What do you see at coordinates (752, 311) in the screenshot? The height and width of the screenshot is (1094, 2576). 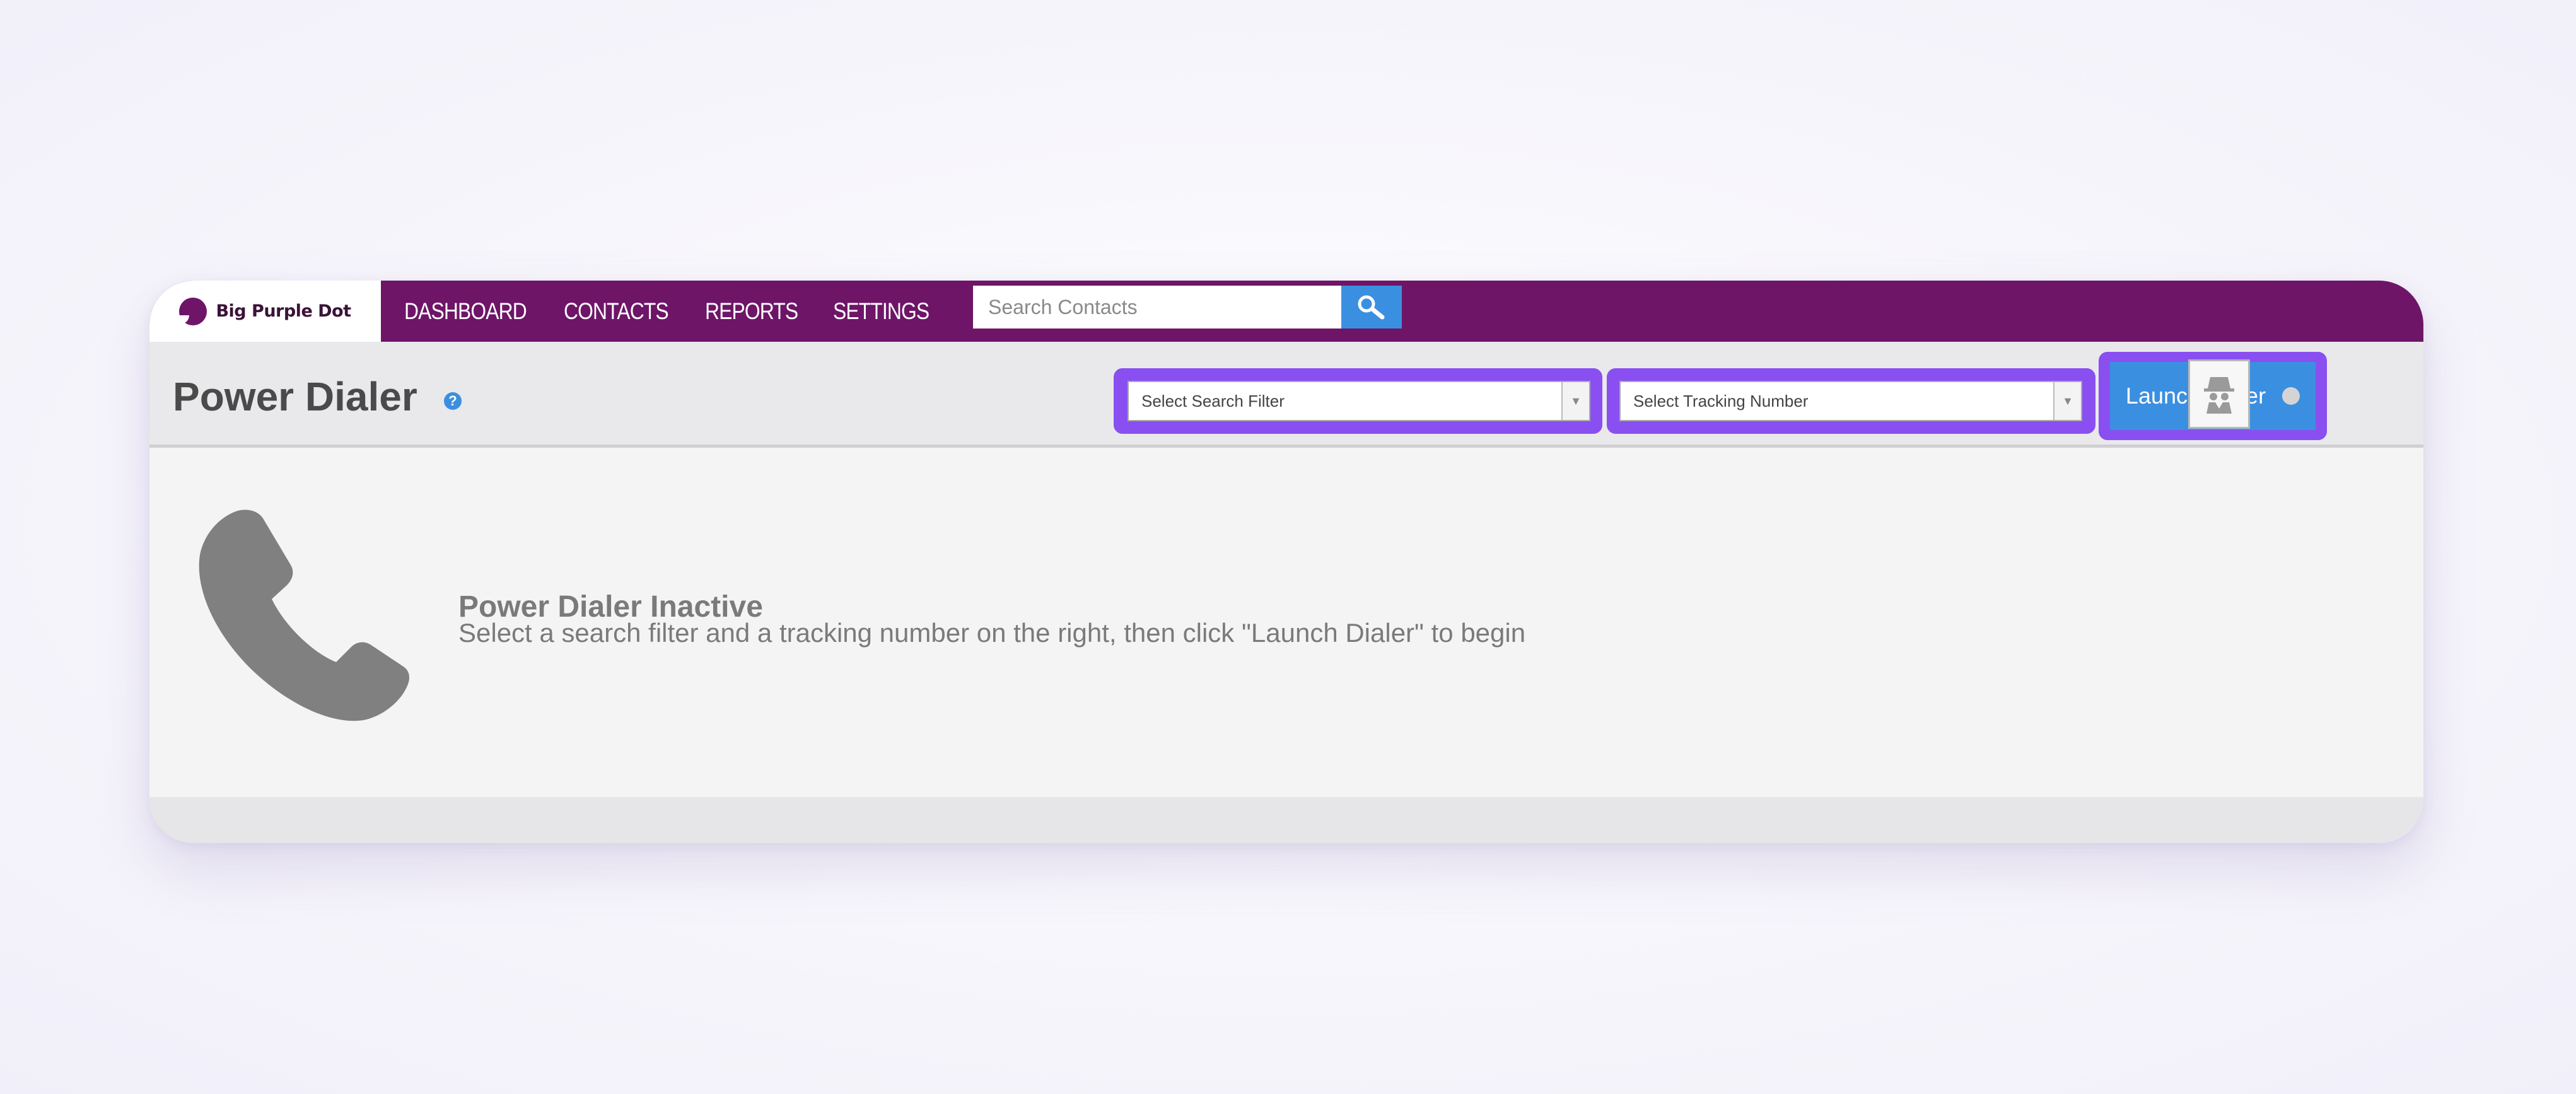 I see `nav-reports: REPORTS` at bounding box center [752, 311].